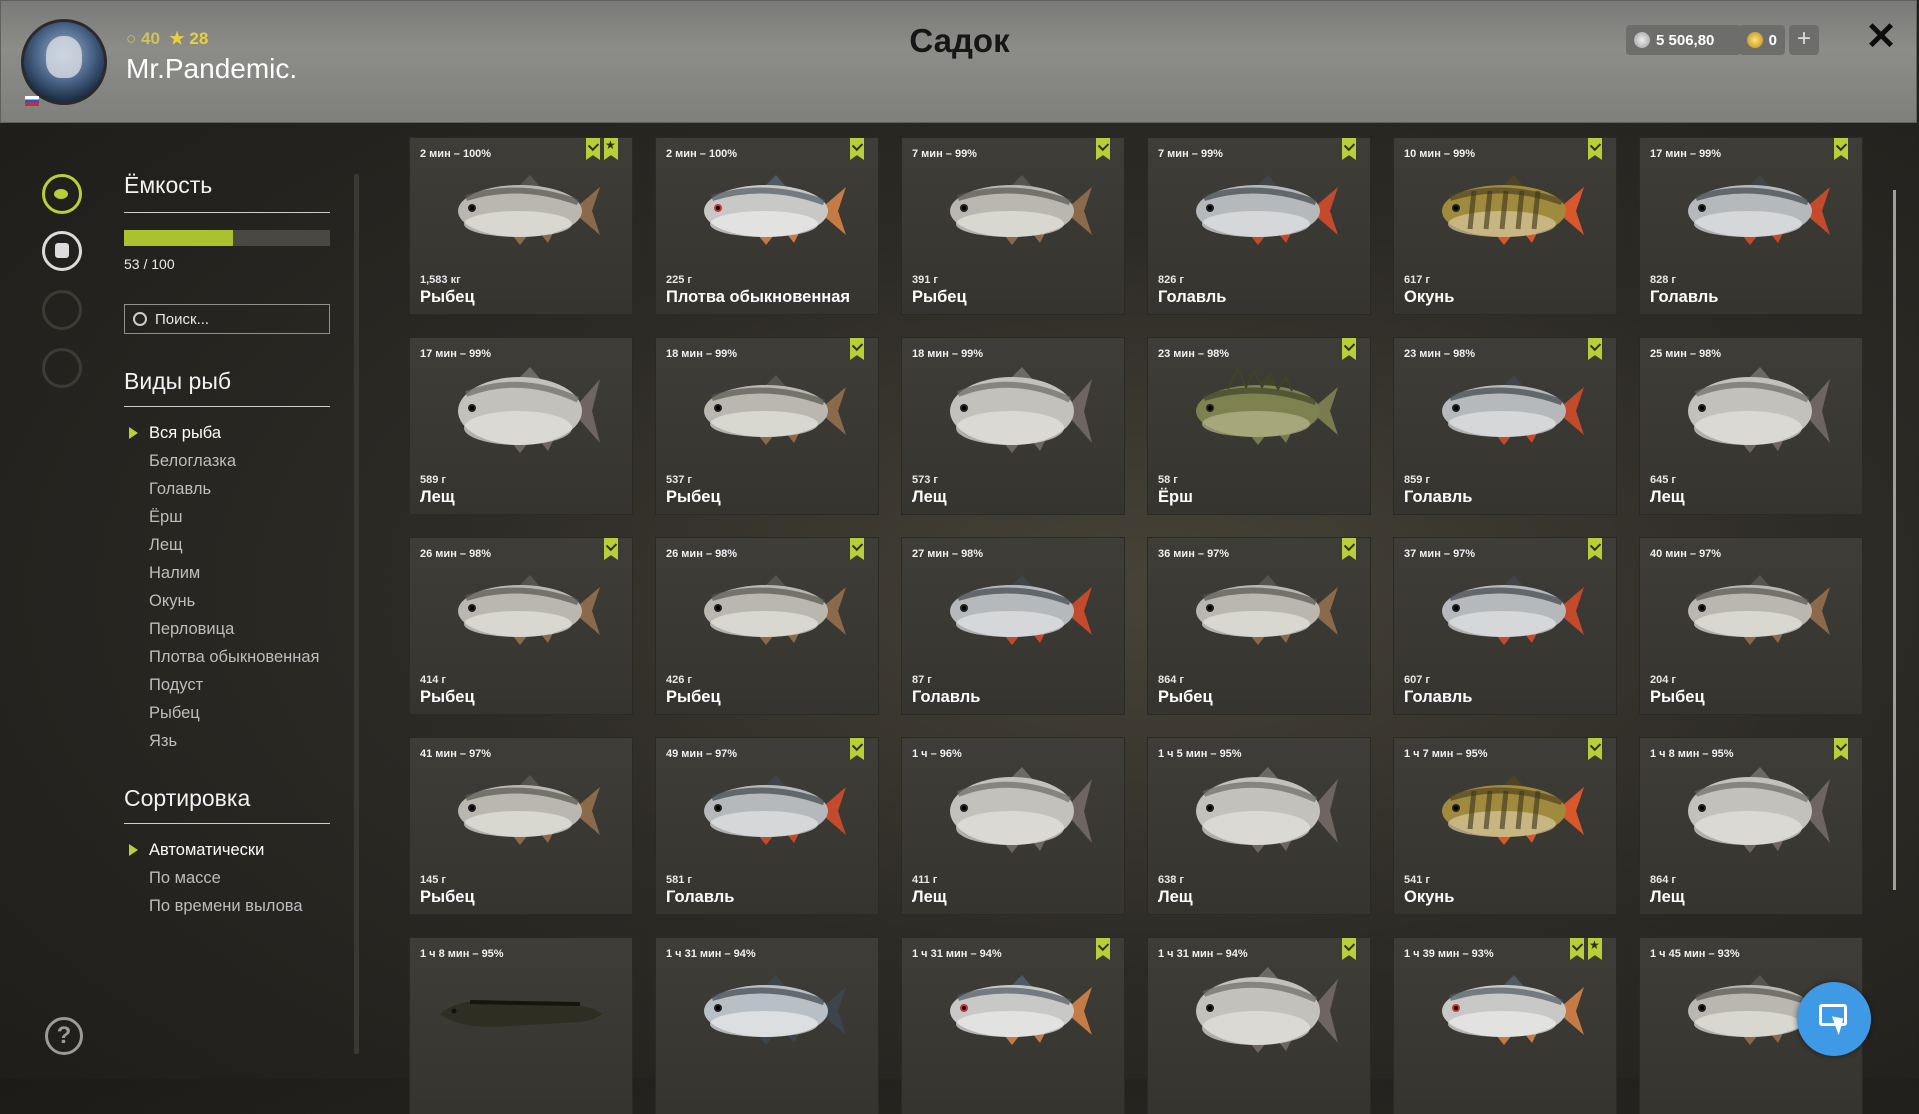  What do you see at coordinates (1751, 626) in the screenshot?
I see `fish-card: 40 мин – 97% 204 г Рыбец` at bounding box center [1751, 626].